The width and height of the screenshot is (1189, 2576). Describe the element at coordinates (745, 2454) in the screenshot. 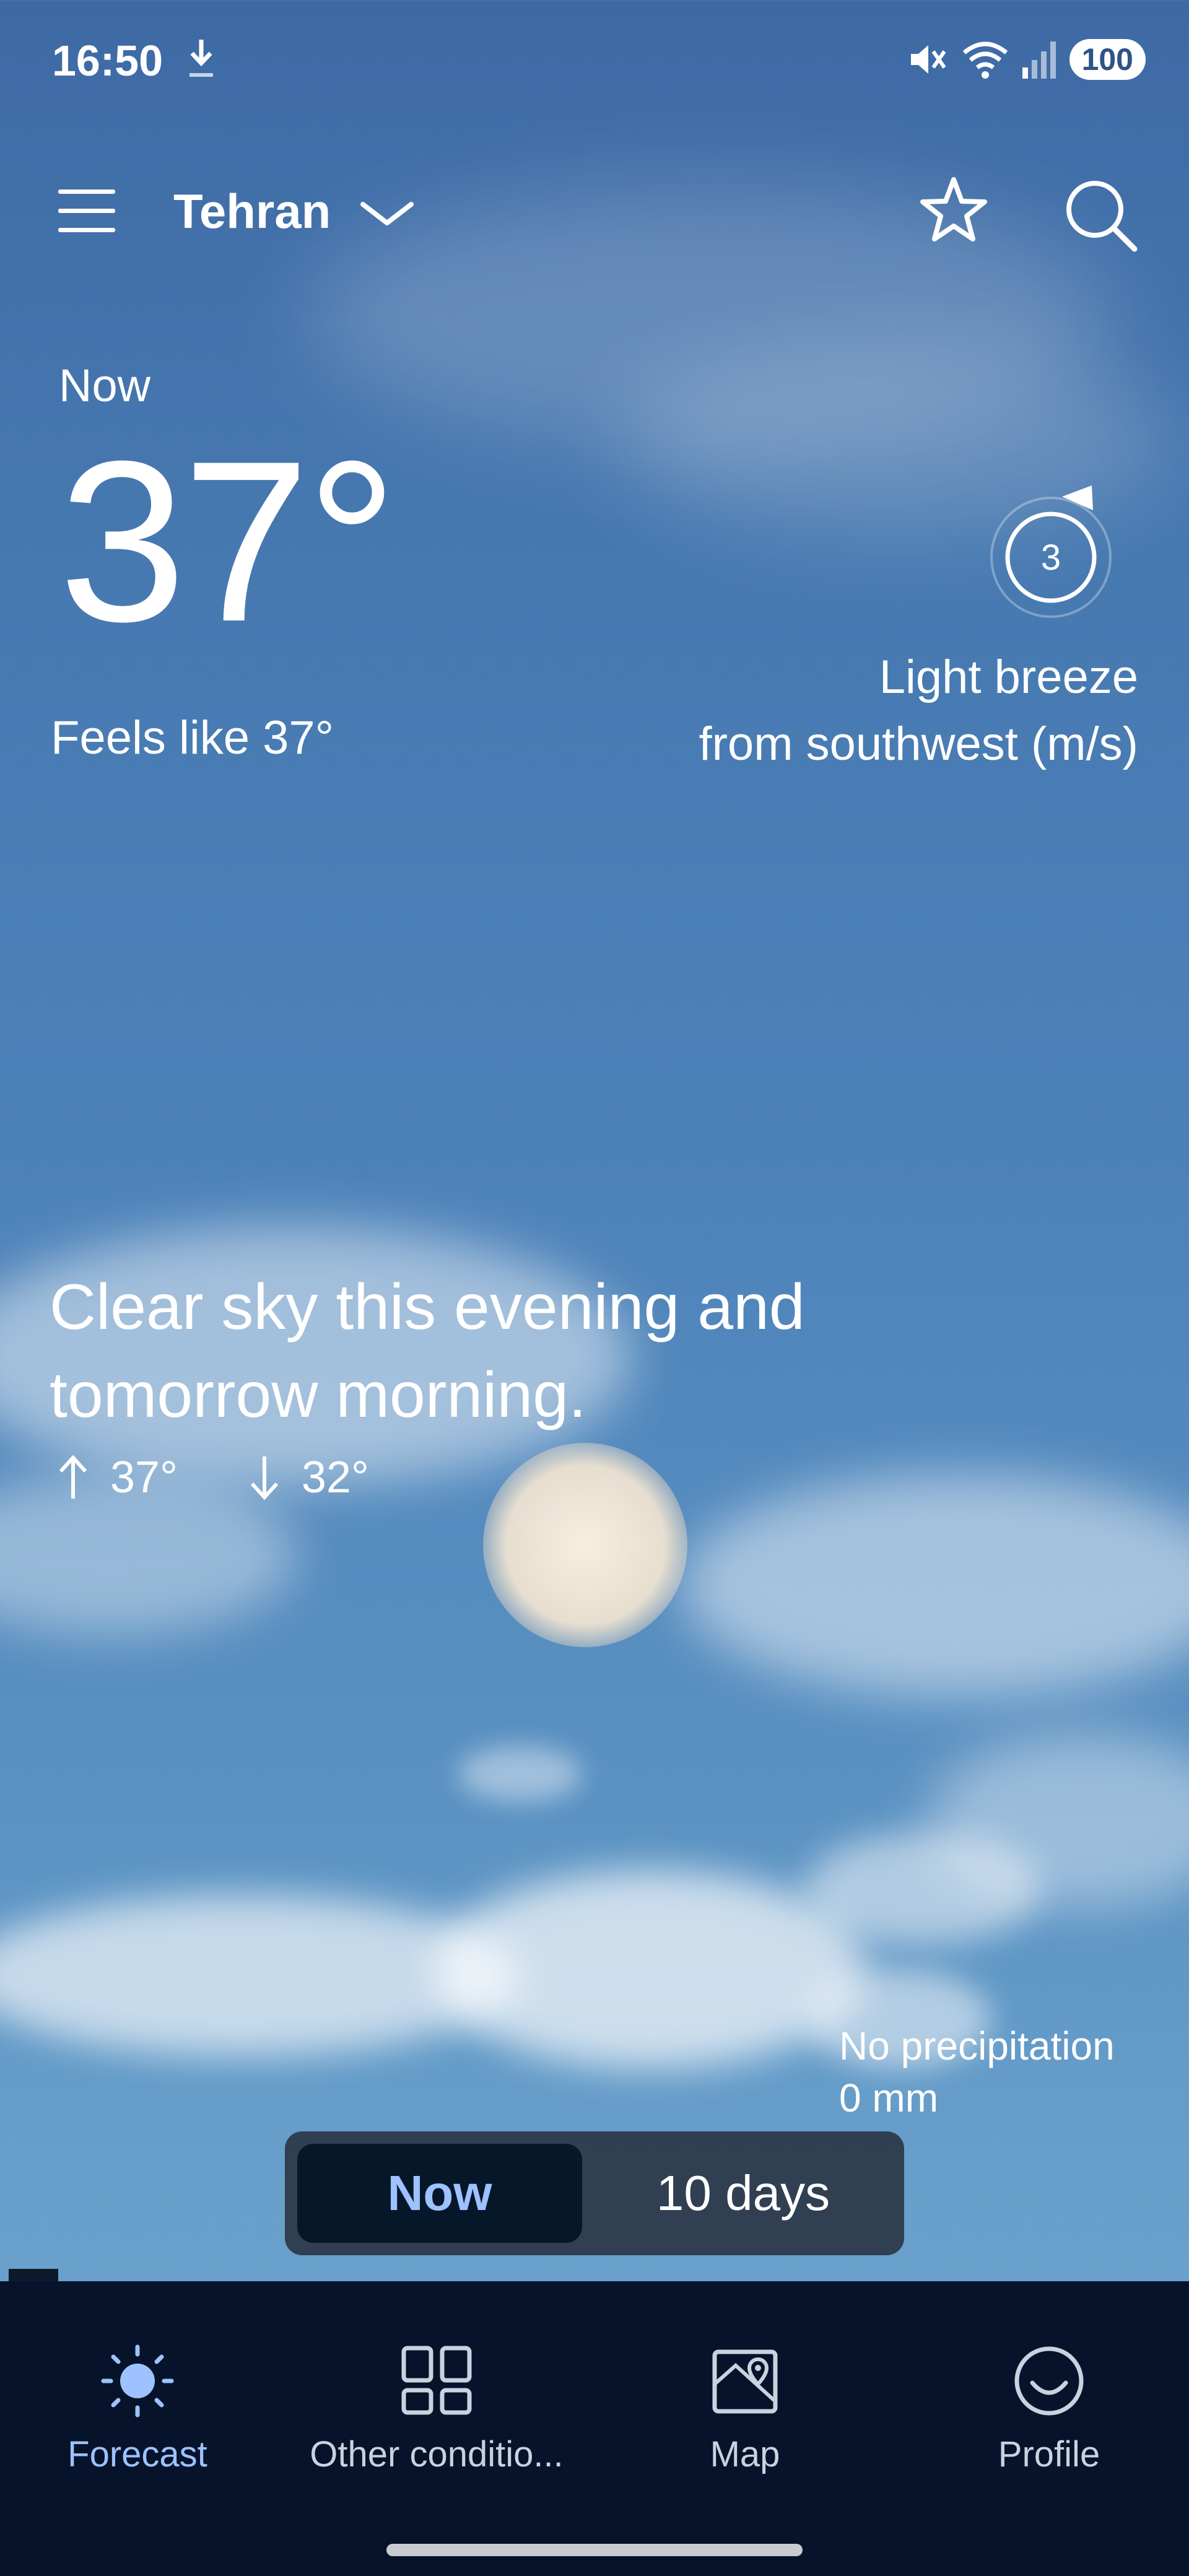

I see `nav-label-map: Map` at that location.